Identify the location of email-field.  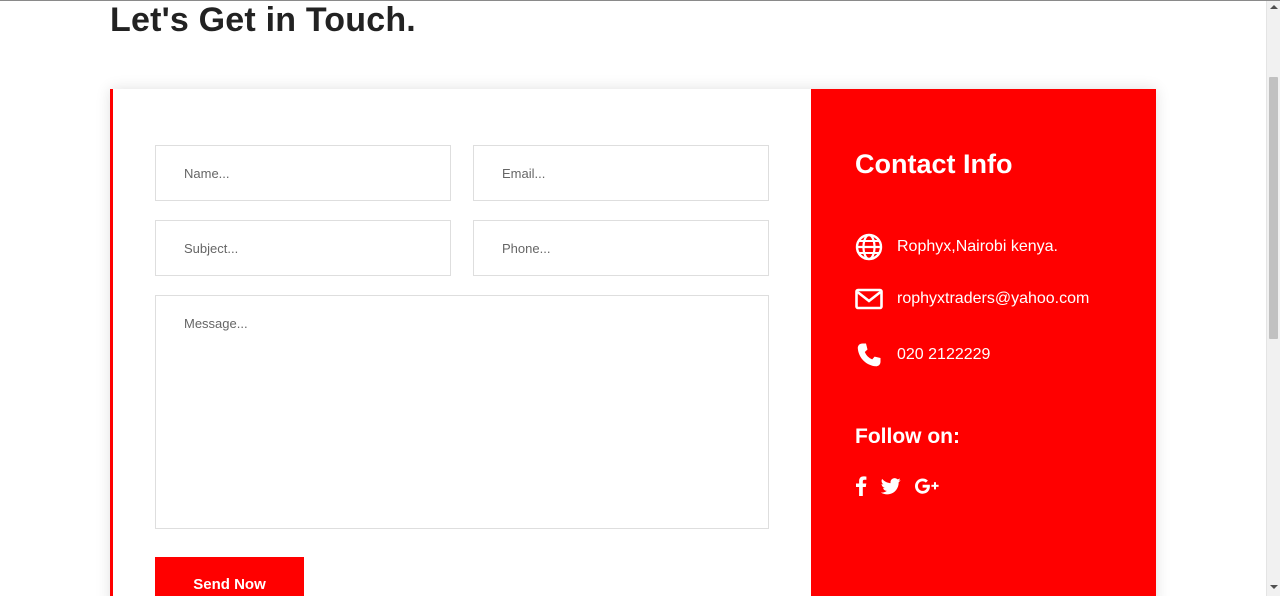
(621, 173).